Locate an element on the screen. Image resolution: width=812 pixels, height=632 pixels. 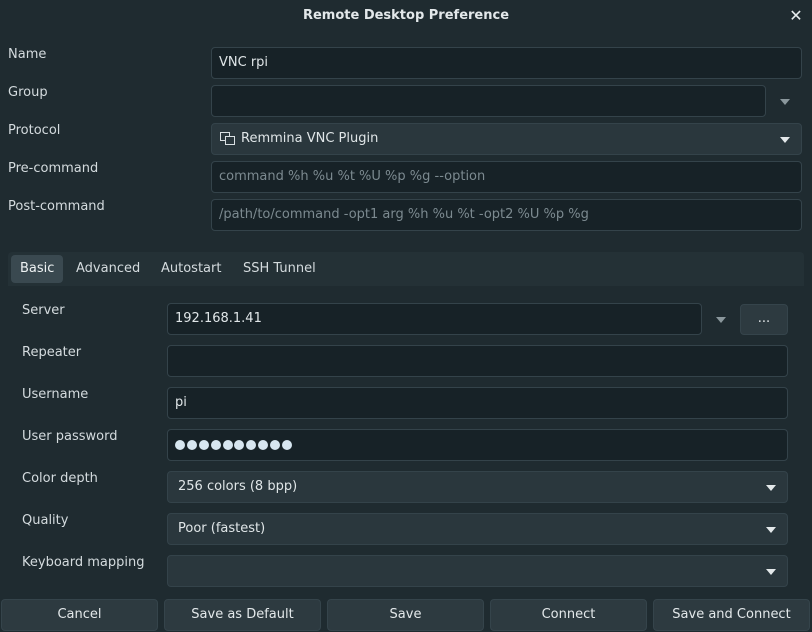
protocol-value: Remmina VNC Plugin is located at coordinates (310, 138).